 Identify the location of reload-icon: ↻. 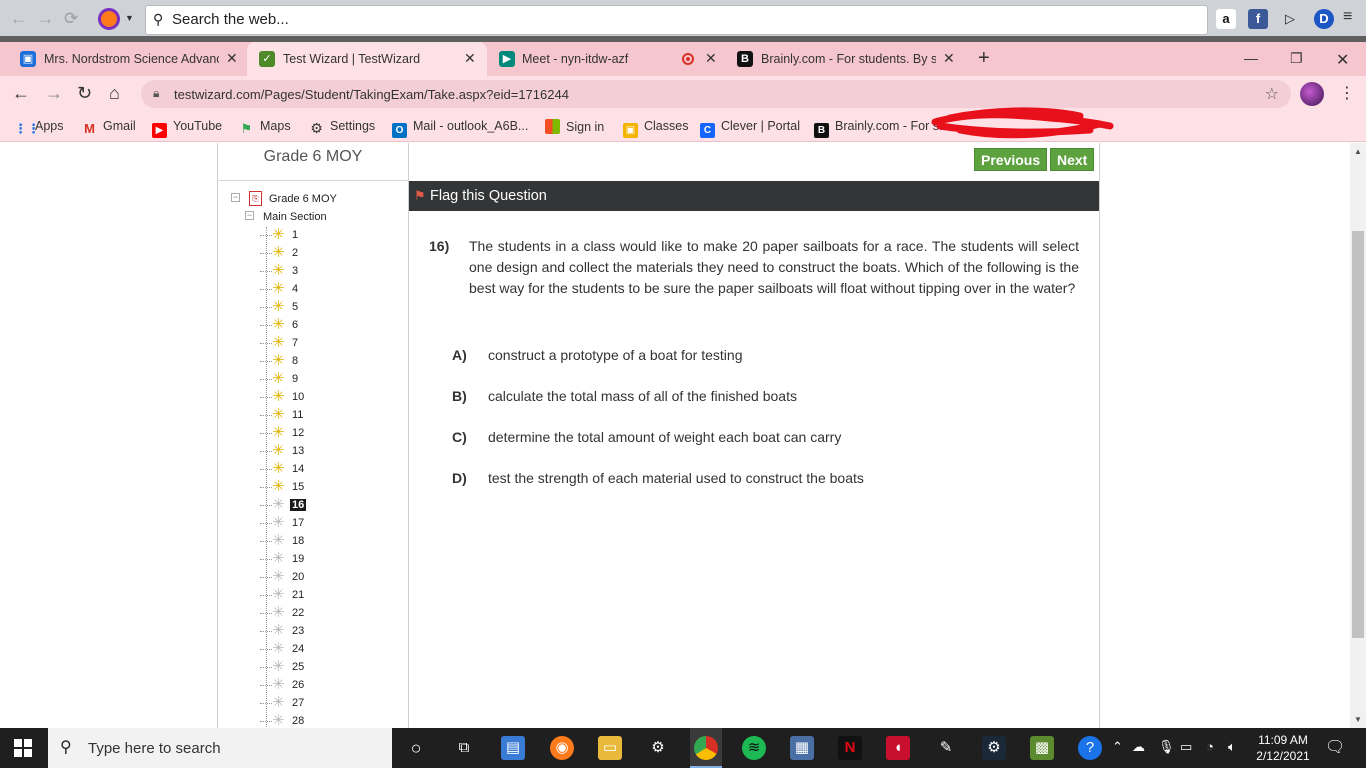
(84, 93).